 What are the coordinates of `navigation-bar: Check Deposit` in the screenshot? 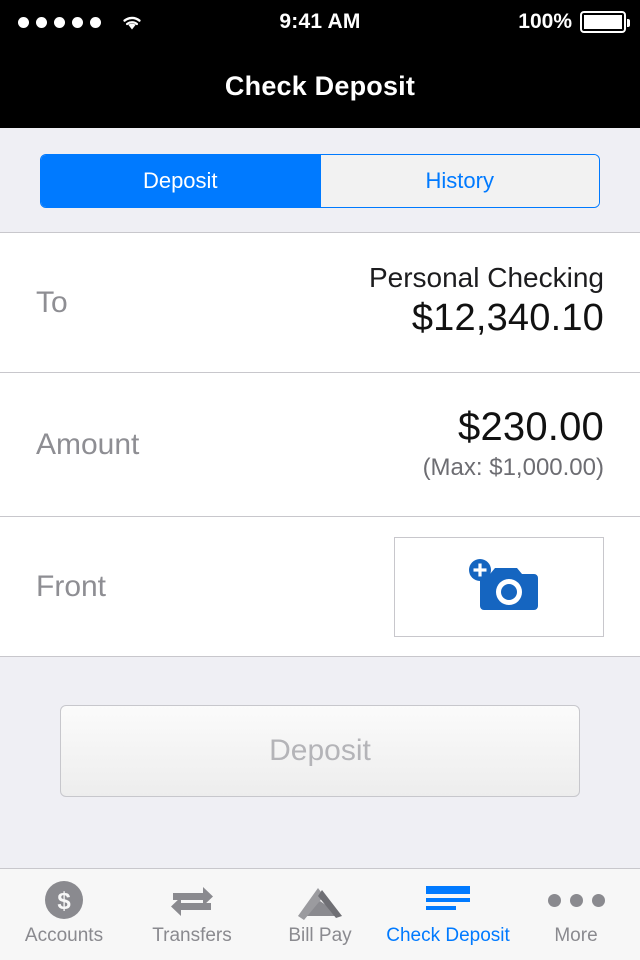 It's located at (320, 86).